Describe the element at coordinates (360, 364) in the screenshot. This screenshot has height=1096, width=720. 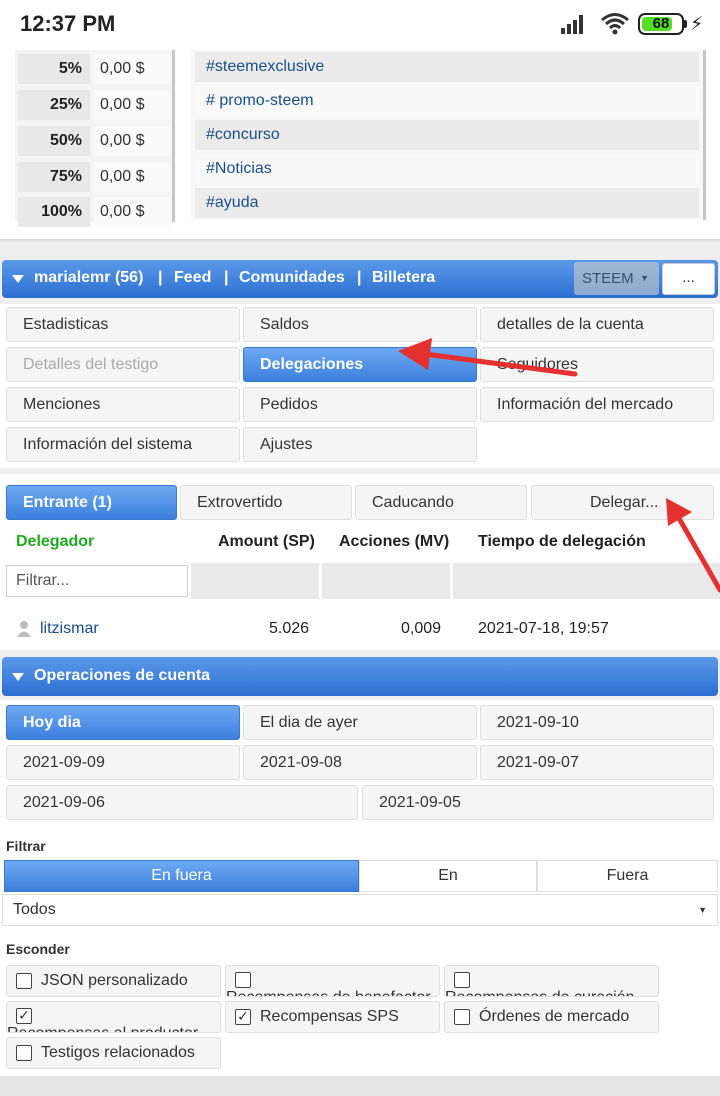
I see `menu-delegaciones: Delegaciones` at that location.